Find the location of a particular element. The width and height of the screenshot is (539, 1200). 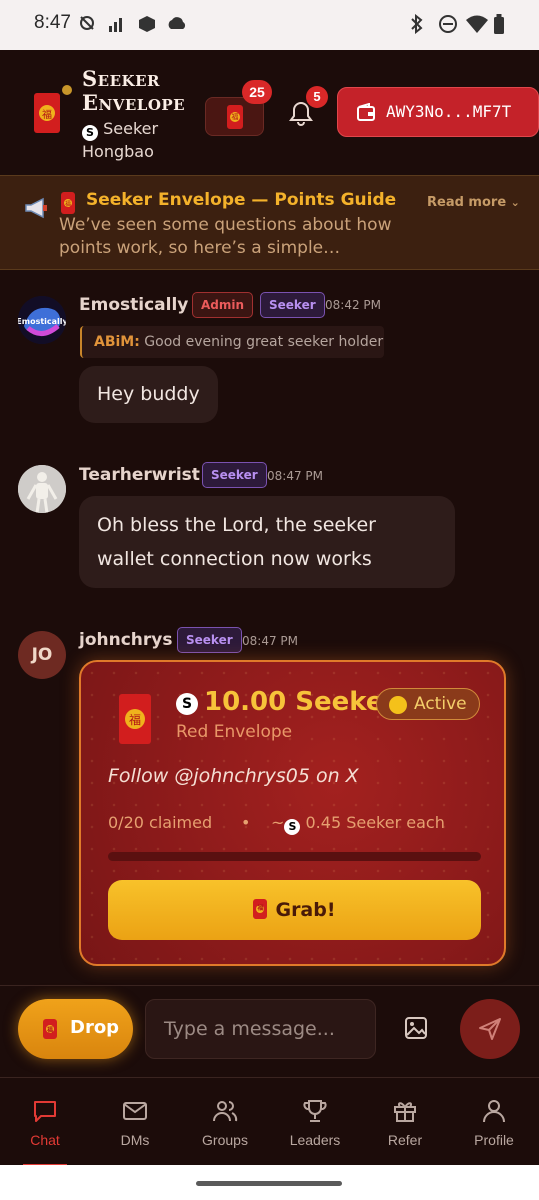

nav-label: DMs is located at coordinates (135, 1140).